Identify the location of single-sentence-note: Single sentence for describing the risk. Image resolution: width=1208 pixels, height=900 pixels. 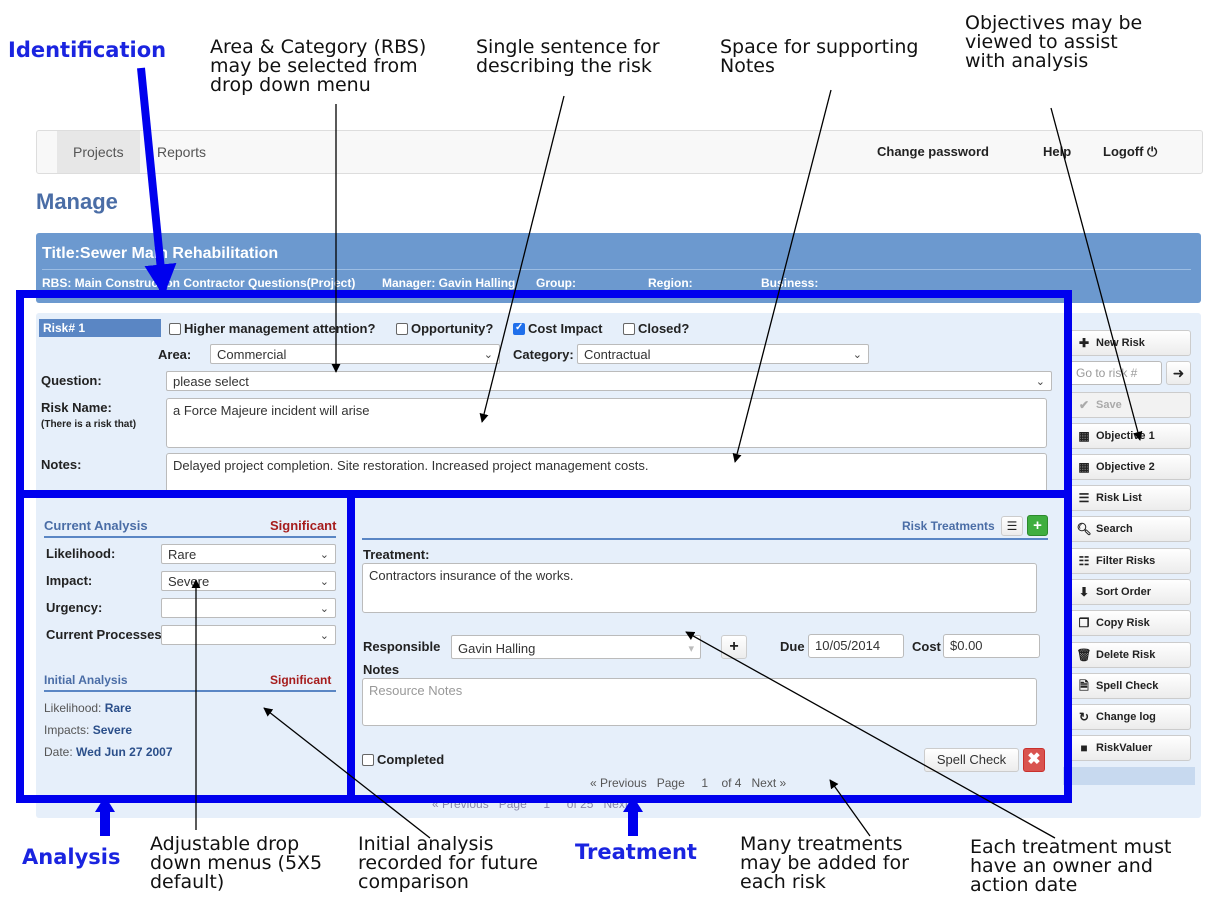
(568, 56).